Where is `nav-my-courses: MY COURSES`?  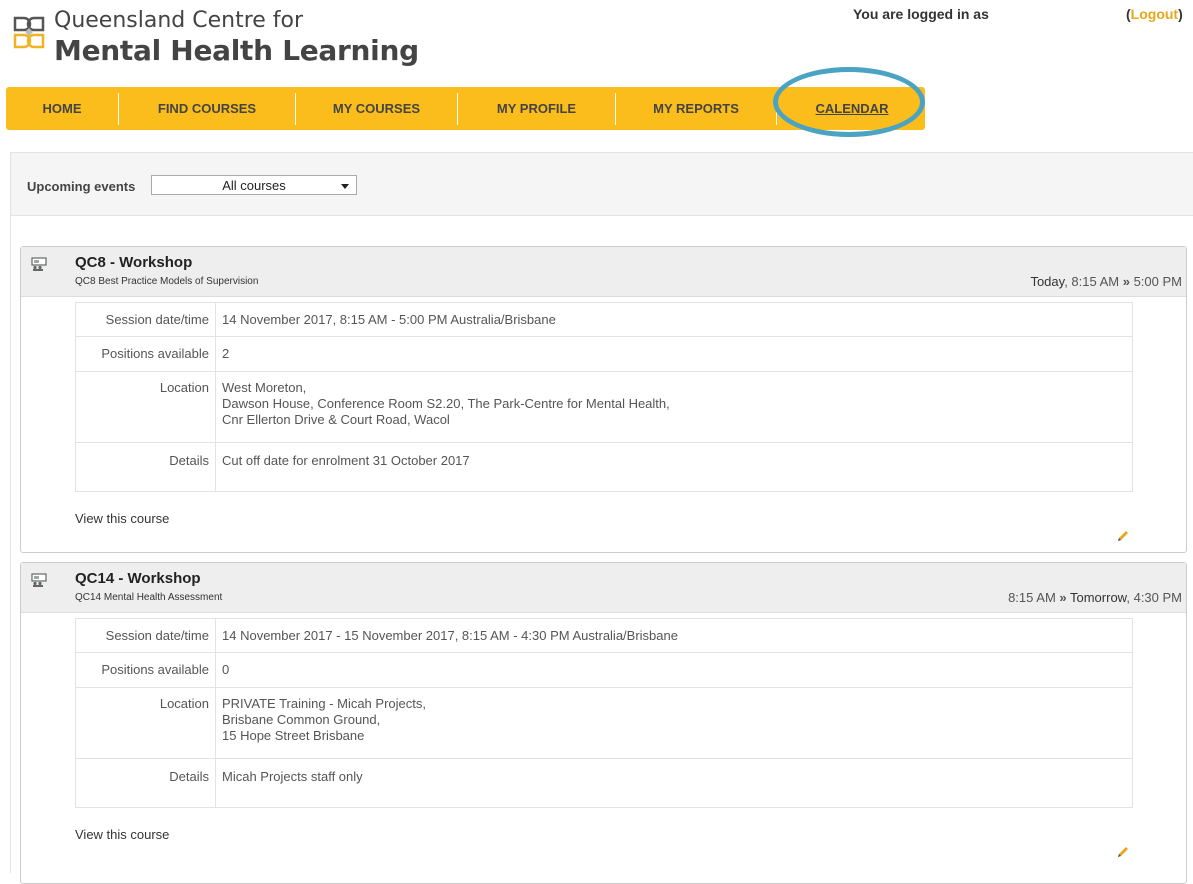
nav-my-courses: MY COURSES is located at coordinates (376, 108).